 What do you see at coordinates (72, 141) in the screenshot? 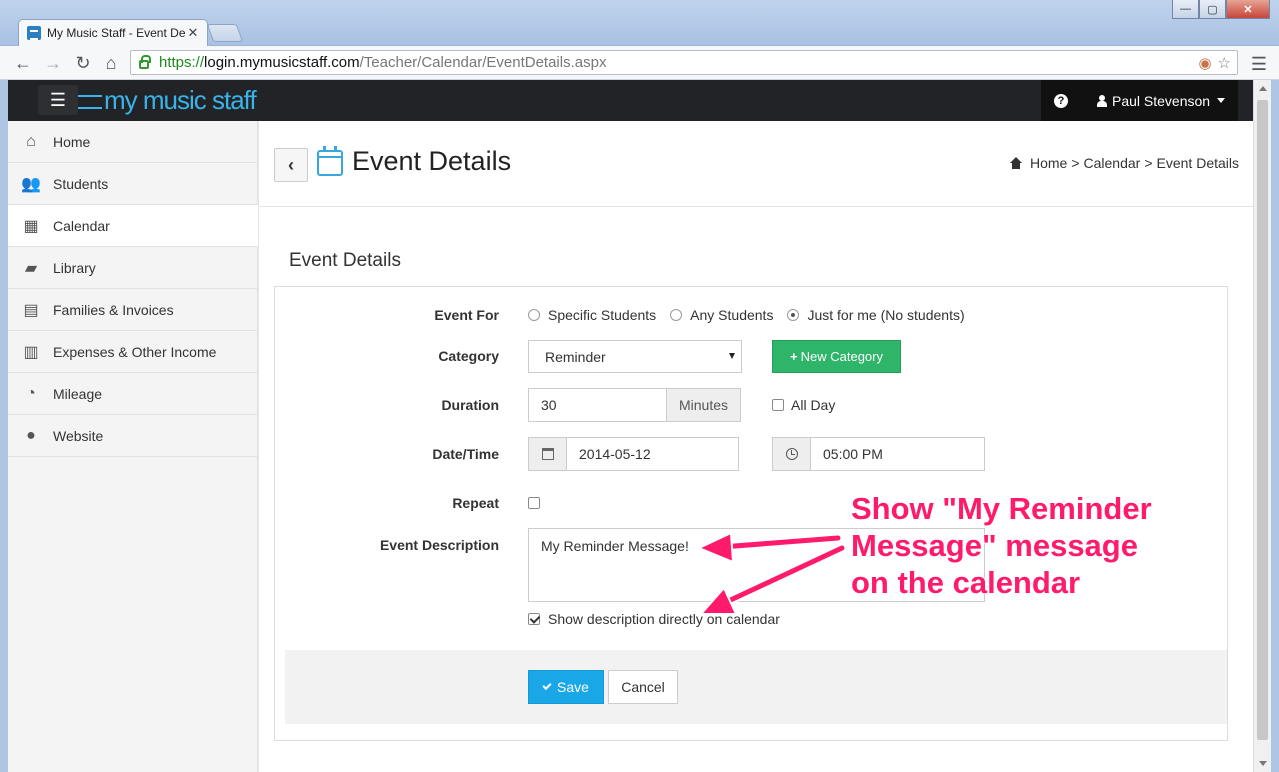
I see `sidebar-item-label: Home` at bounding box center [72, 141].